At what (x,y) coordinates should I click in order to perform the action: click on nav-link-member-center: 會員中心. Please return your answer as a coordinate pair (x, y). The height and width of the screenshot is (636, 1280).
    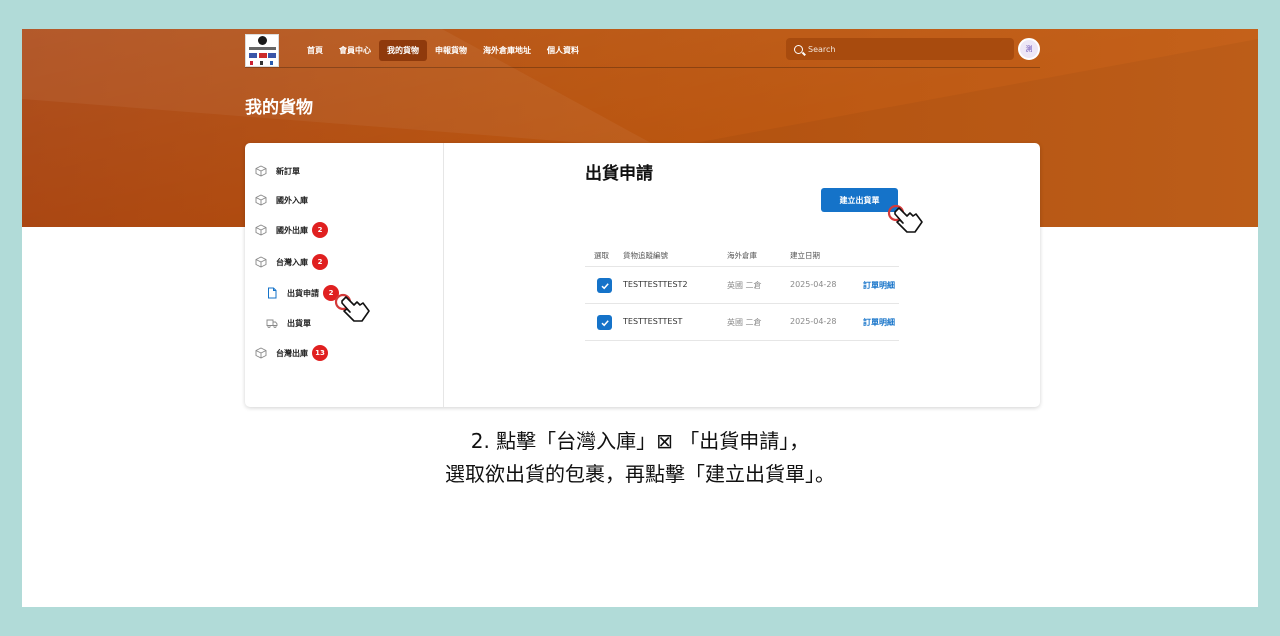
    Looking at the image, I should click on (355, 50).